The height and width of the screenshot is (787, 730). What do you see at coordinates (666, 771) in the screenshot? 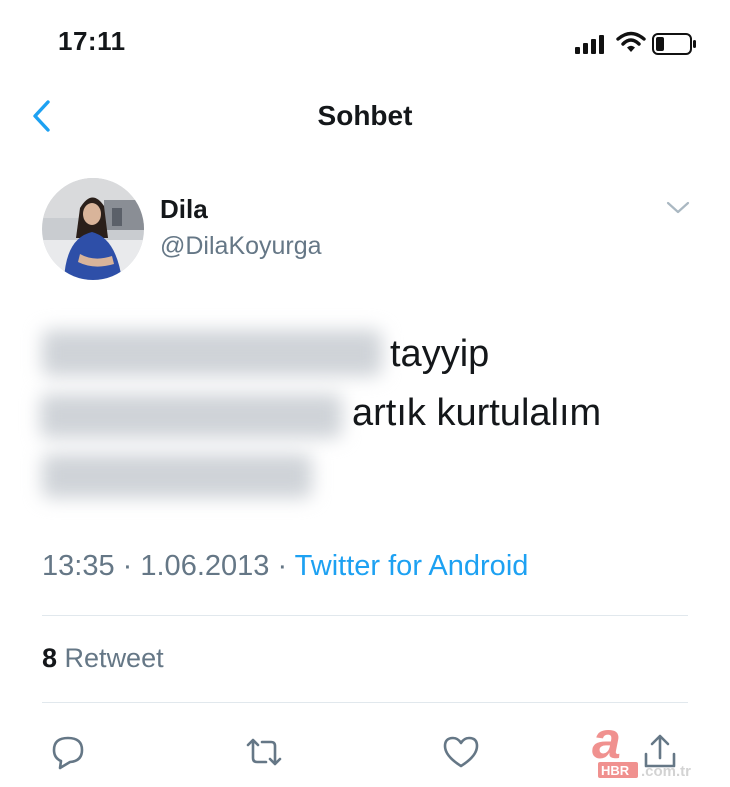
I see `svg-text: .com.tr` at bounding box center [666, 771].